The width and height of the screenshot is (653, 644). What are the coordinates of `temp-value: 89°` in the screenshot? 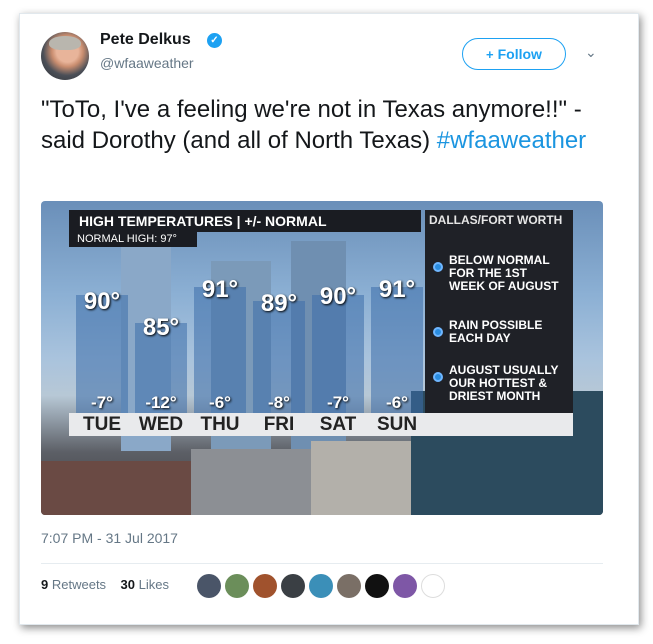 It's located at (279, 303).